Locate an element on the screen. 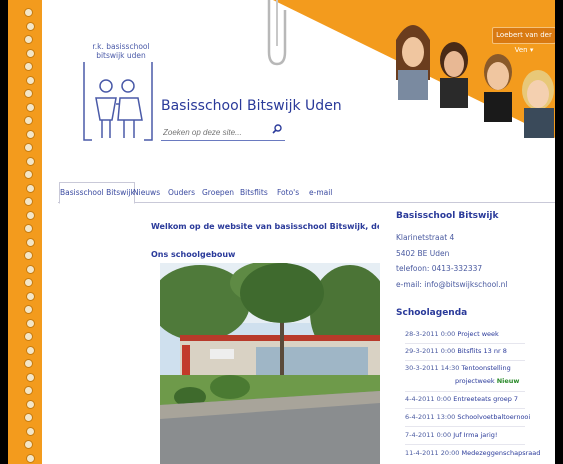  tab-fotos: Foto's is located at coordinates (288, 192).